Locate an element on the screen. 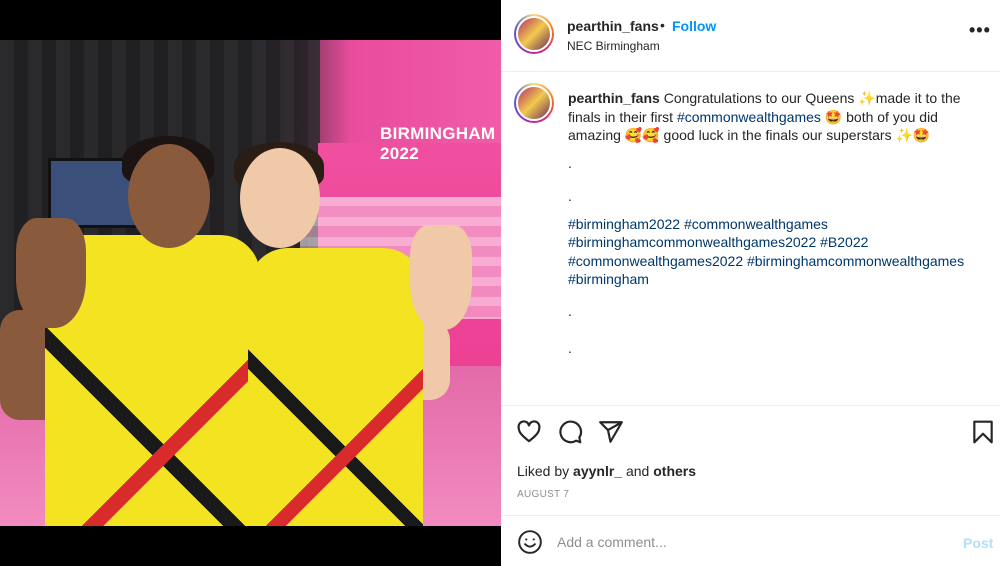 The width and height of the screenshot is (1000, 566). liked-by-prefix: Liked by is located at coordinates (545, 471).